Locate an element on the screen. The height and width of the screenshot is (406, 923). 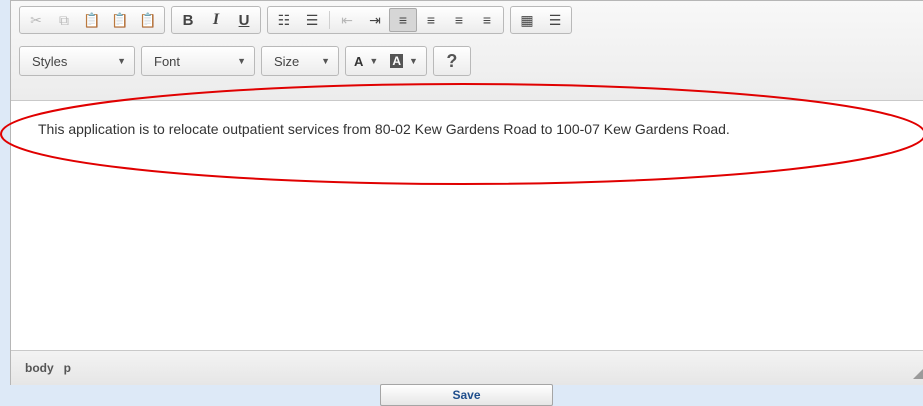
cut-icon: ✂ is located at coordinates (36, 20).